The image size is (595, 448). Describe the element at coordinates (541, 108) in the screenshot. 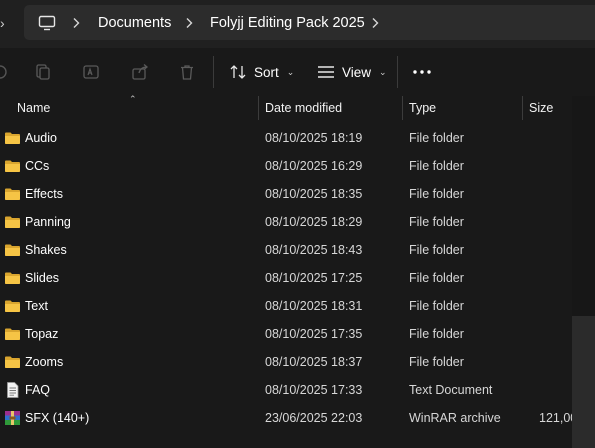

I see `column-header-size: Size` at that location.